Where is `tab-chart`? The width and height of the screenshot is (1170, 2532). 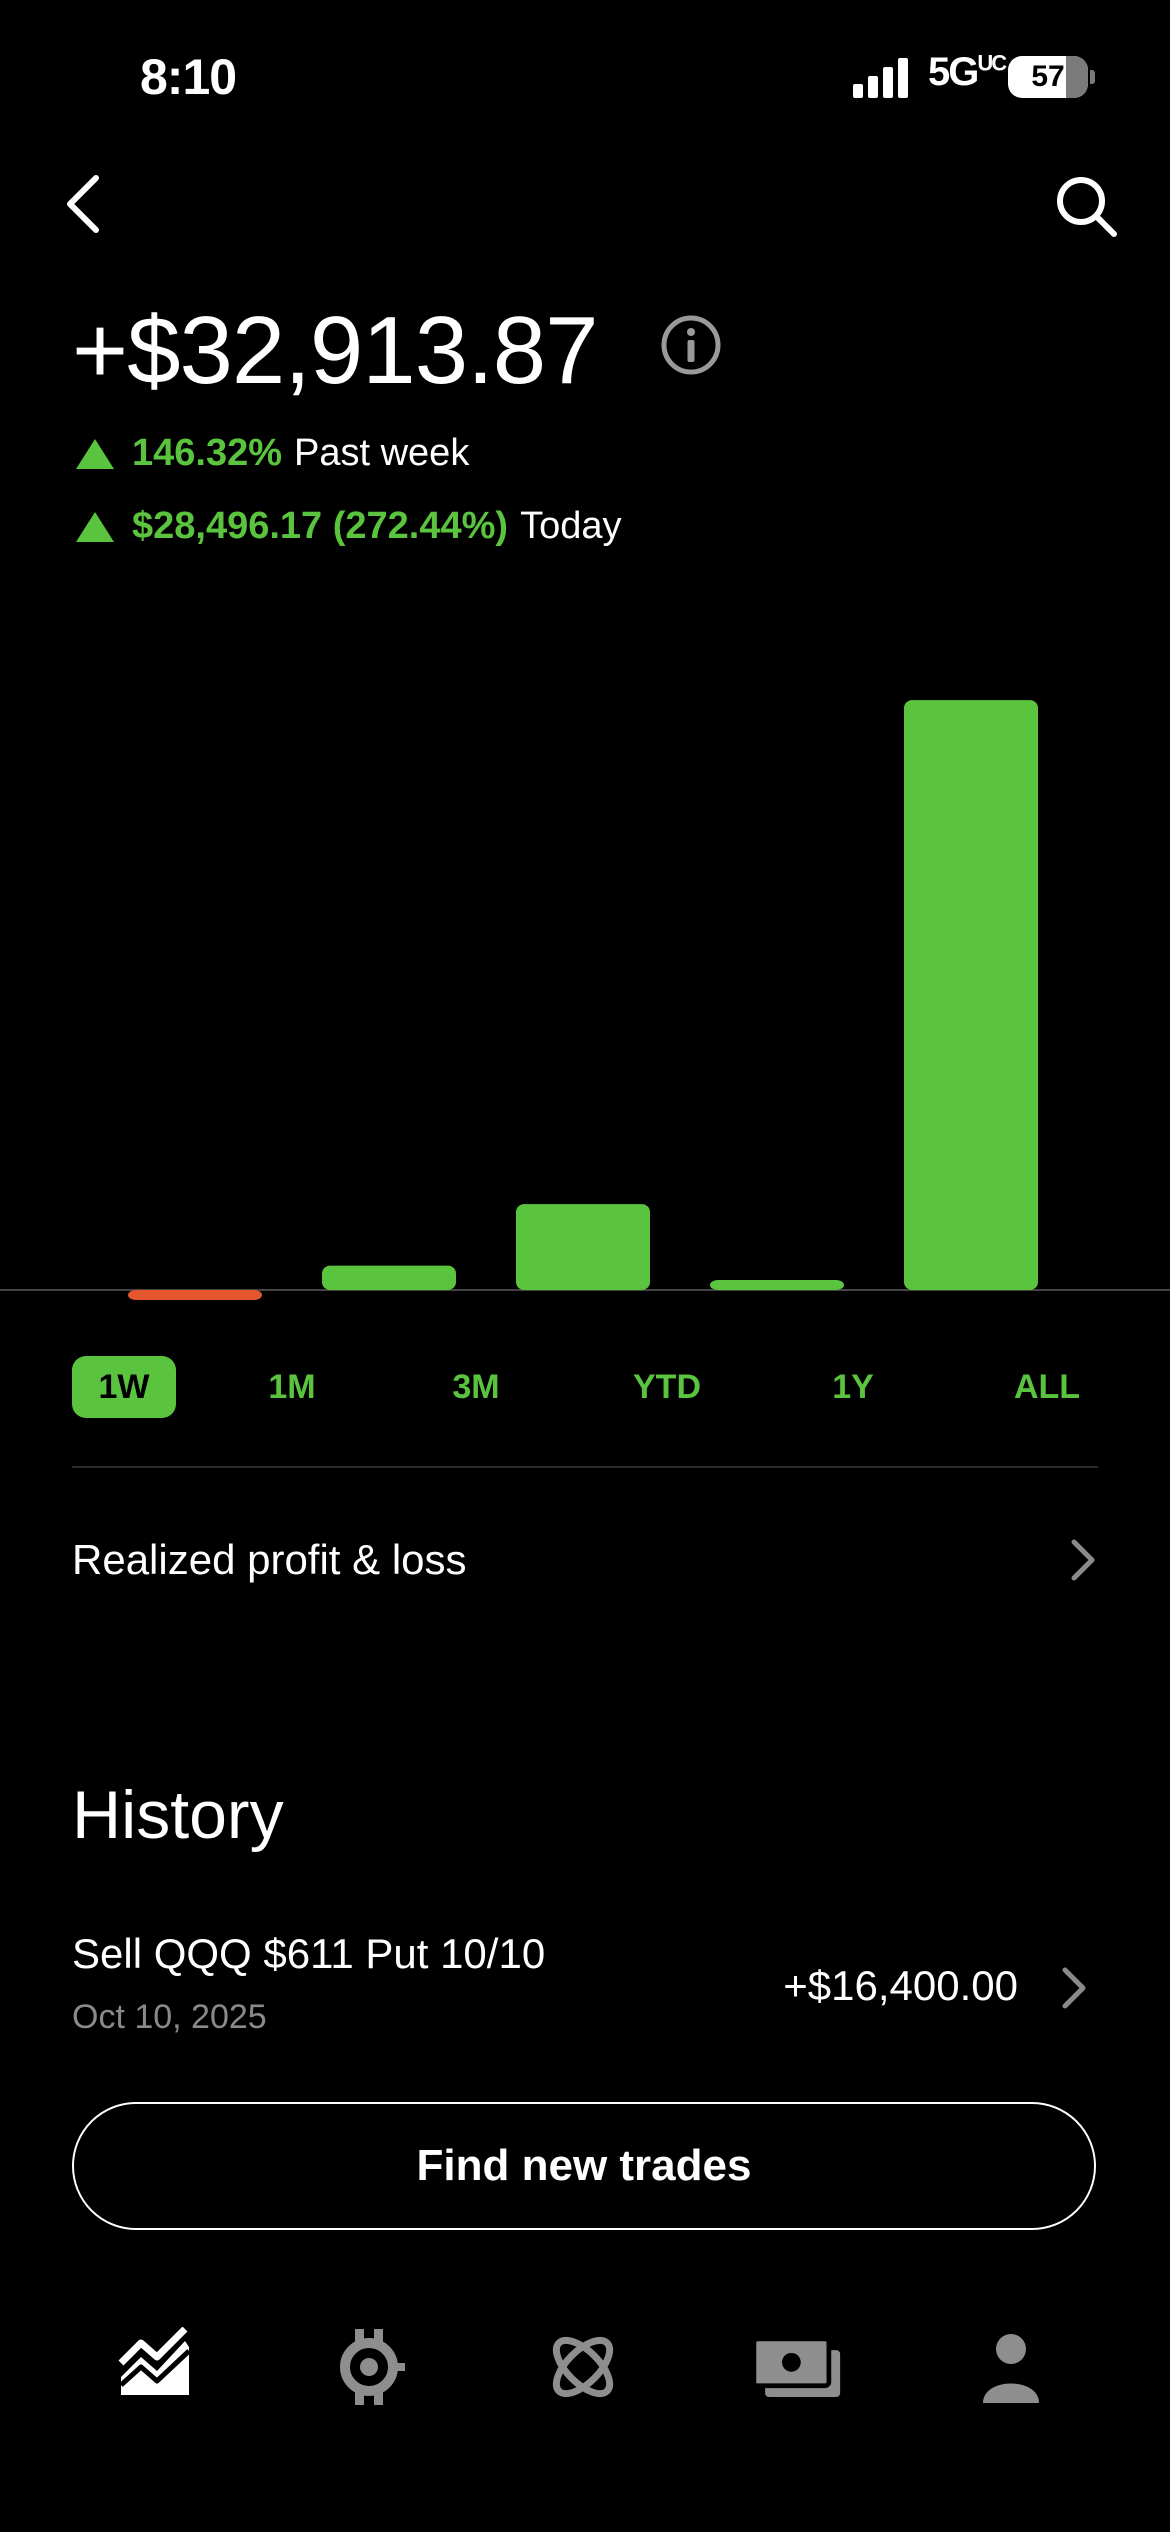 tab-chart is located at coordinates (155, 2367).